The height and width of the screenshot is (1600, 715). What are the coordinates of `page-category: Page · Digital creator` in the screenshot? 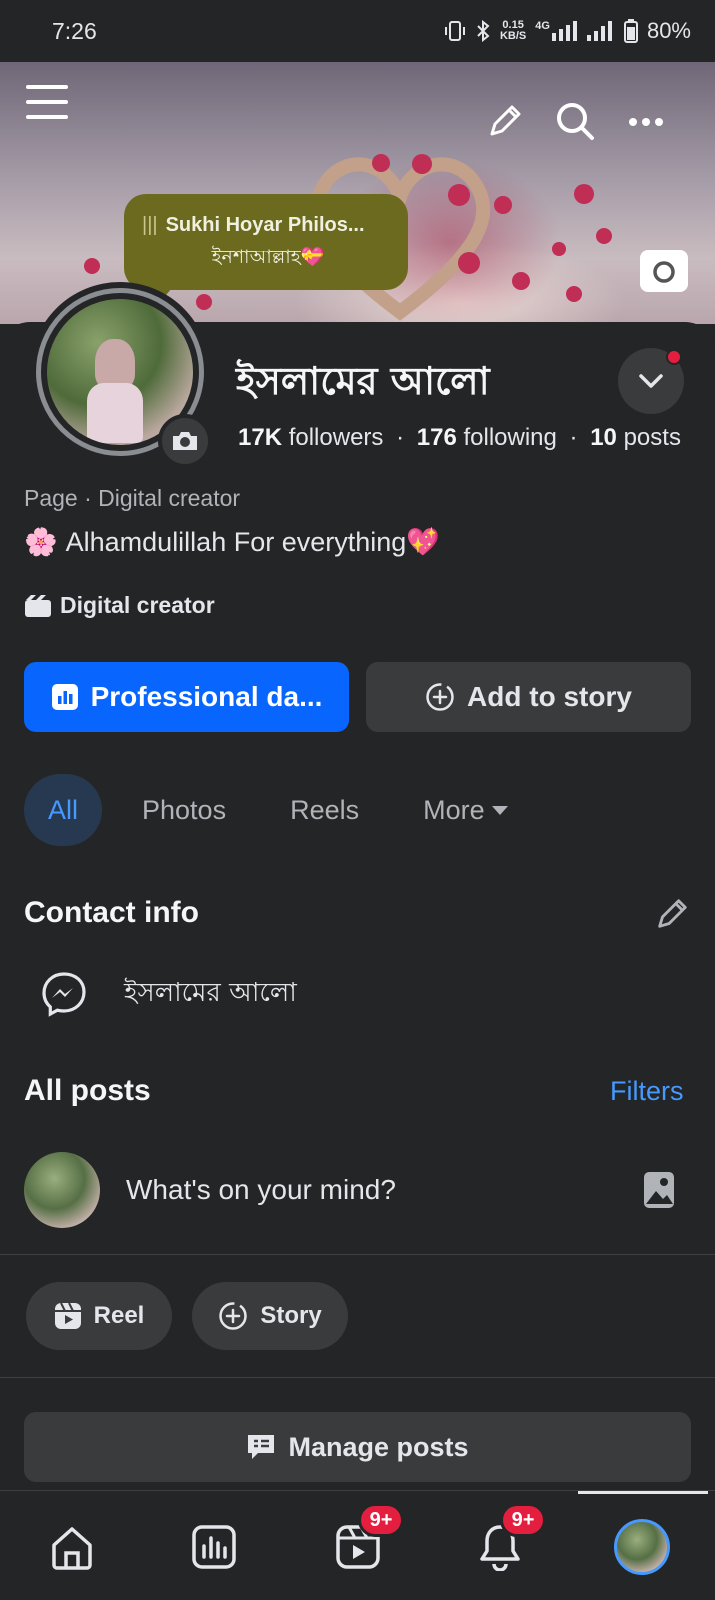 It's located at (132, 498).